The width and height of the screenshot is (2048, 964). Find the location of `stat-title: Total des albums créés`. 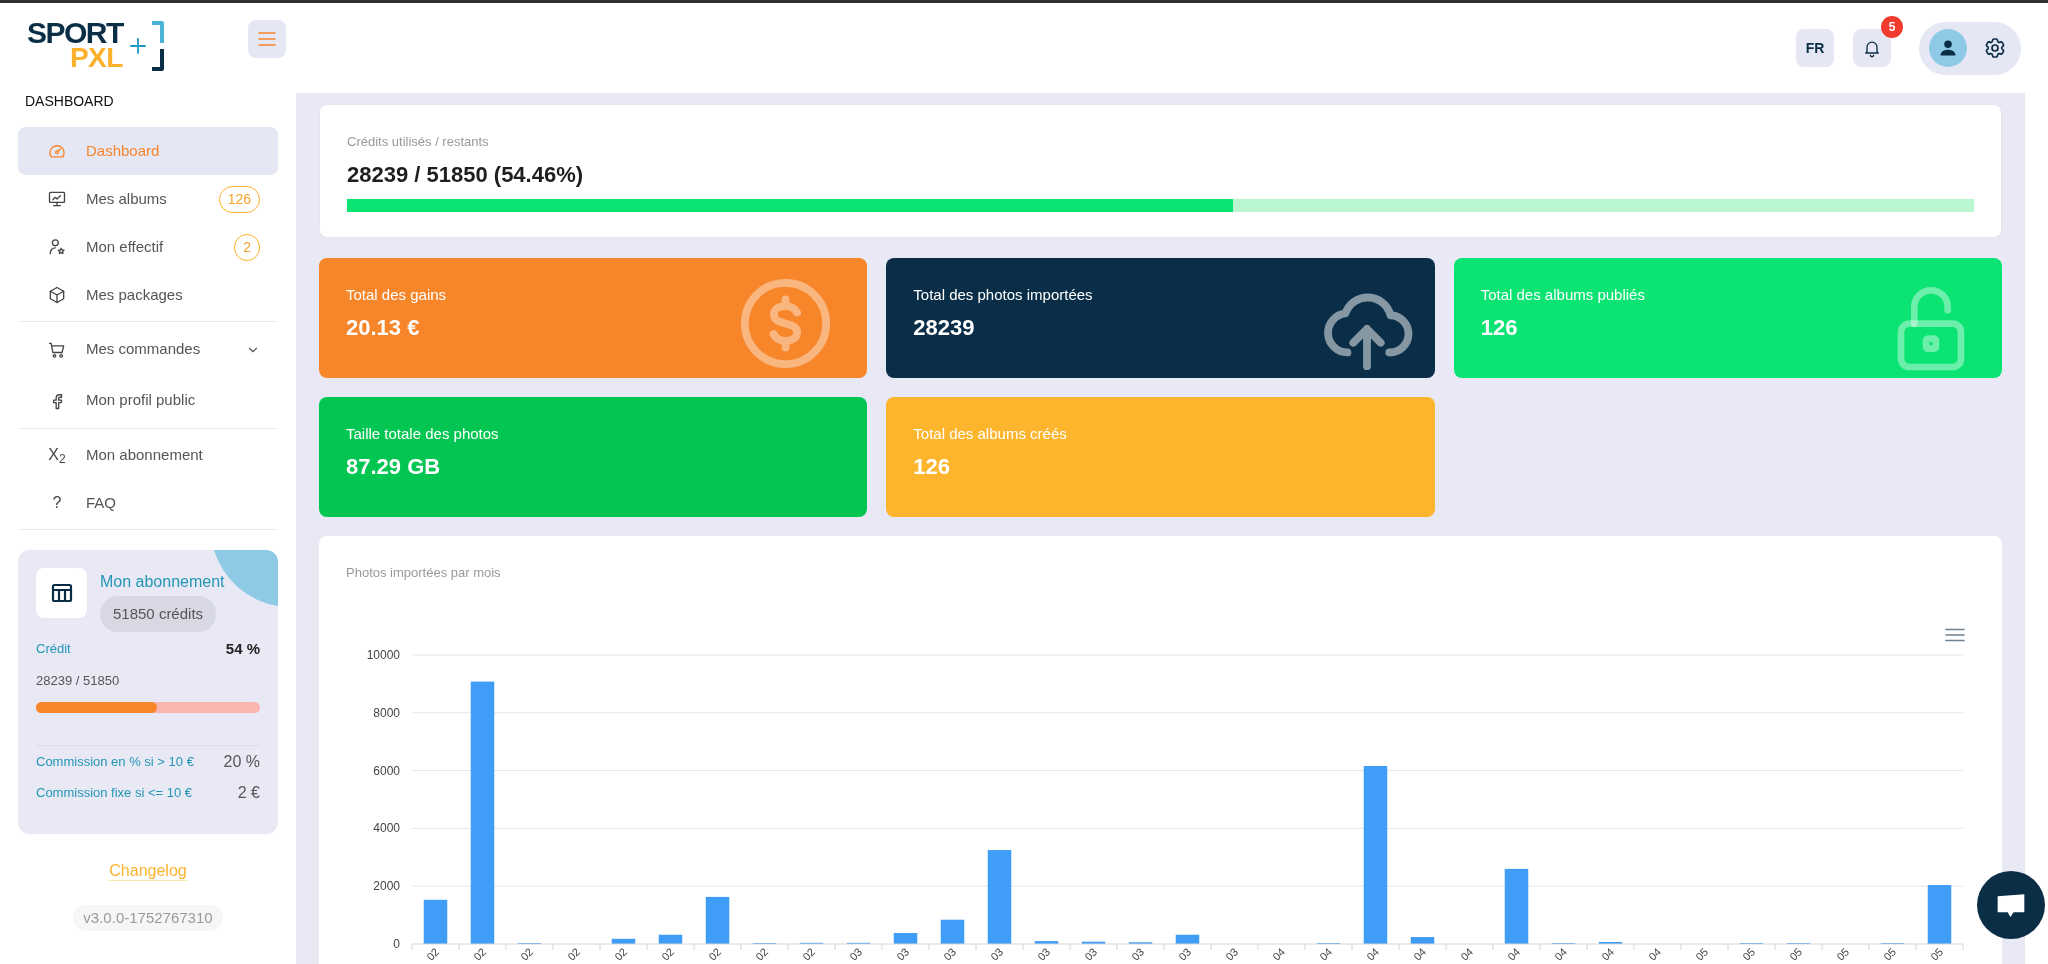

stat-title: Total des albums créés is located at coordinates (990, 434).